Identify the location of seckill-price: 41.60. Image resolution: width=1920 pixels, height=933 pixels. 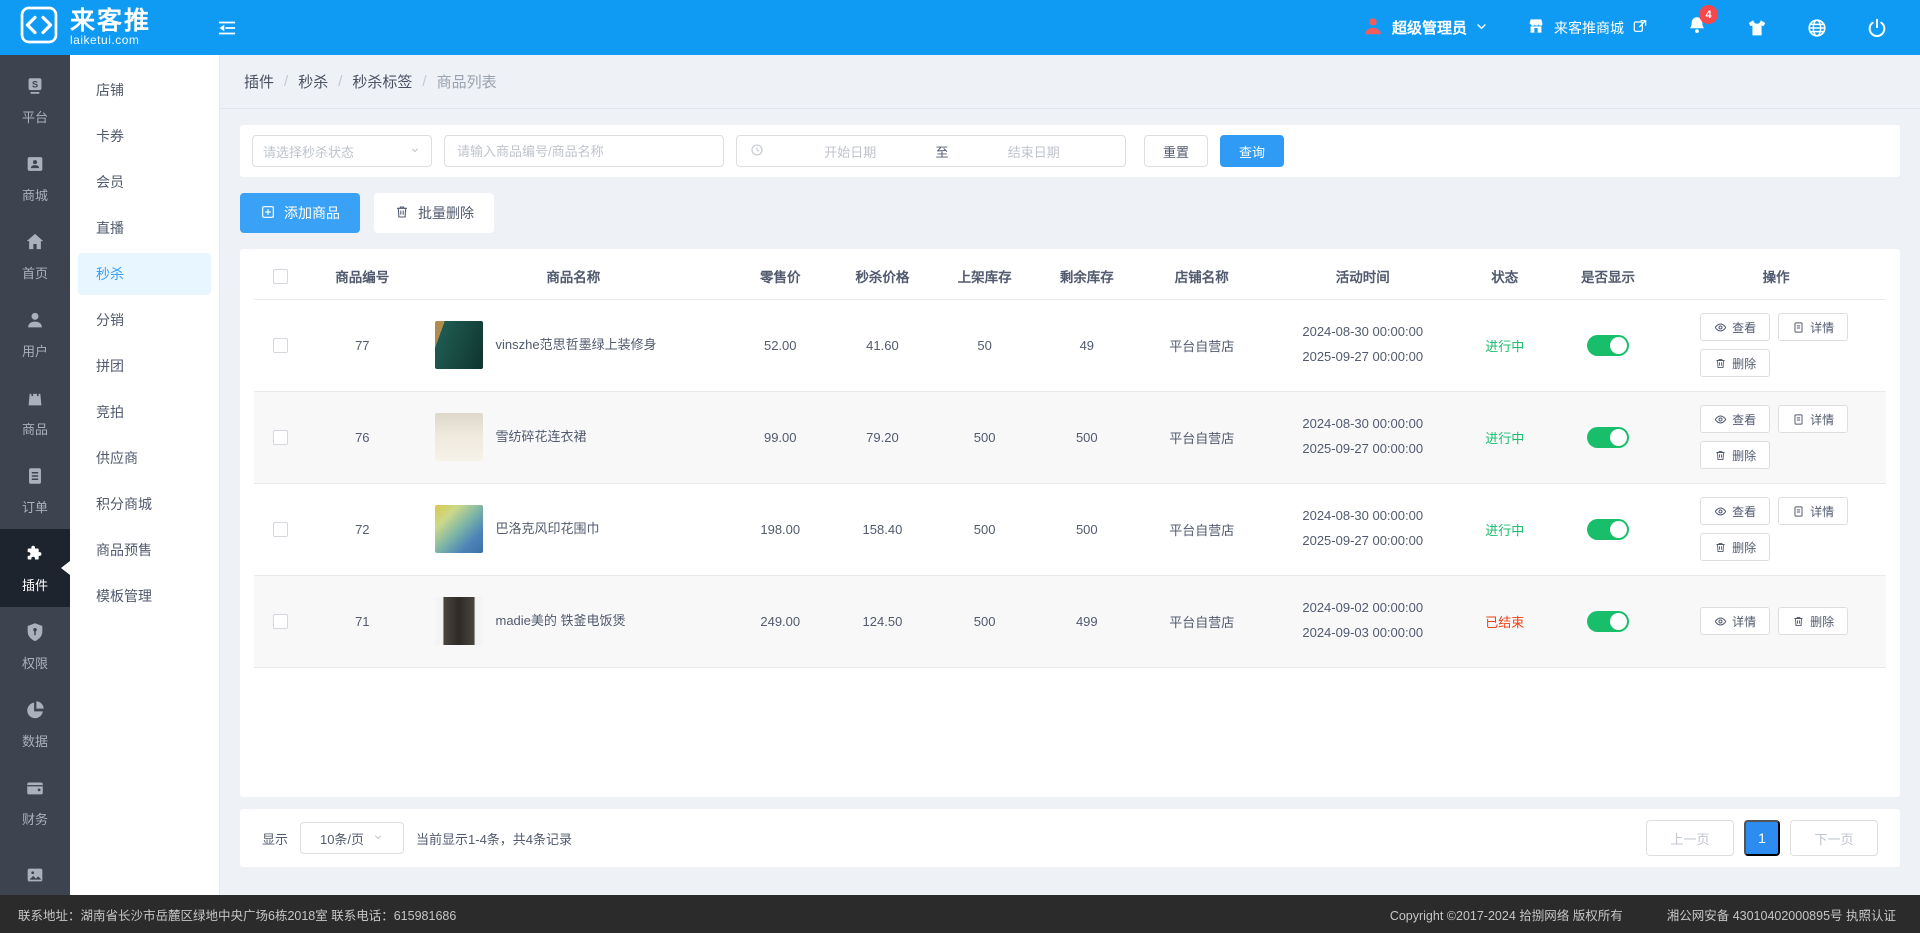
(882, 345).